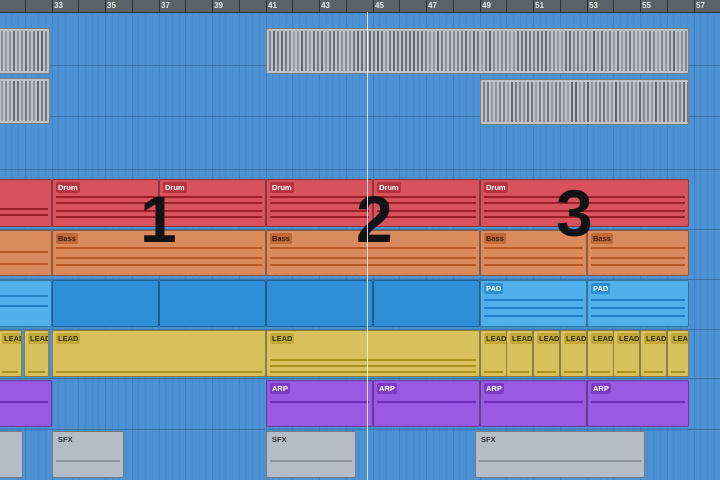  What do you see at coordinates (494, 288) in the screenshot?
I see `pad-region-label: PAD` at bounding box center [494, 288].